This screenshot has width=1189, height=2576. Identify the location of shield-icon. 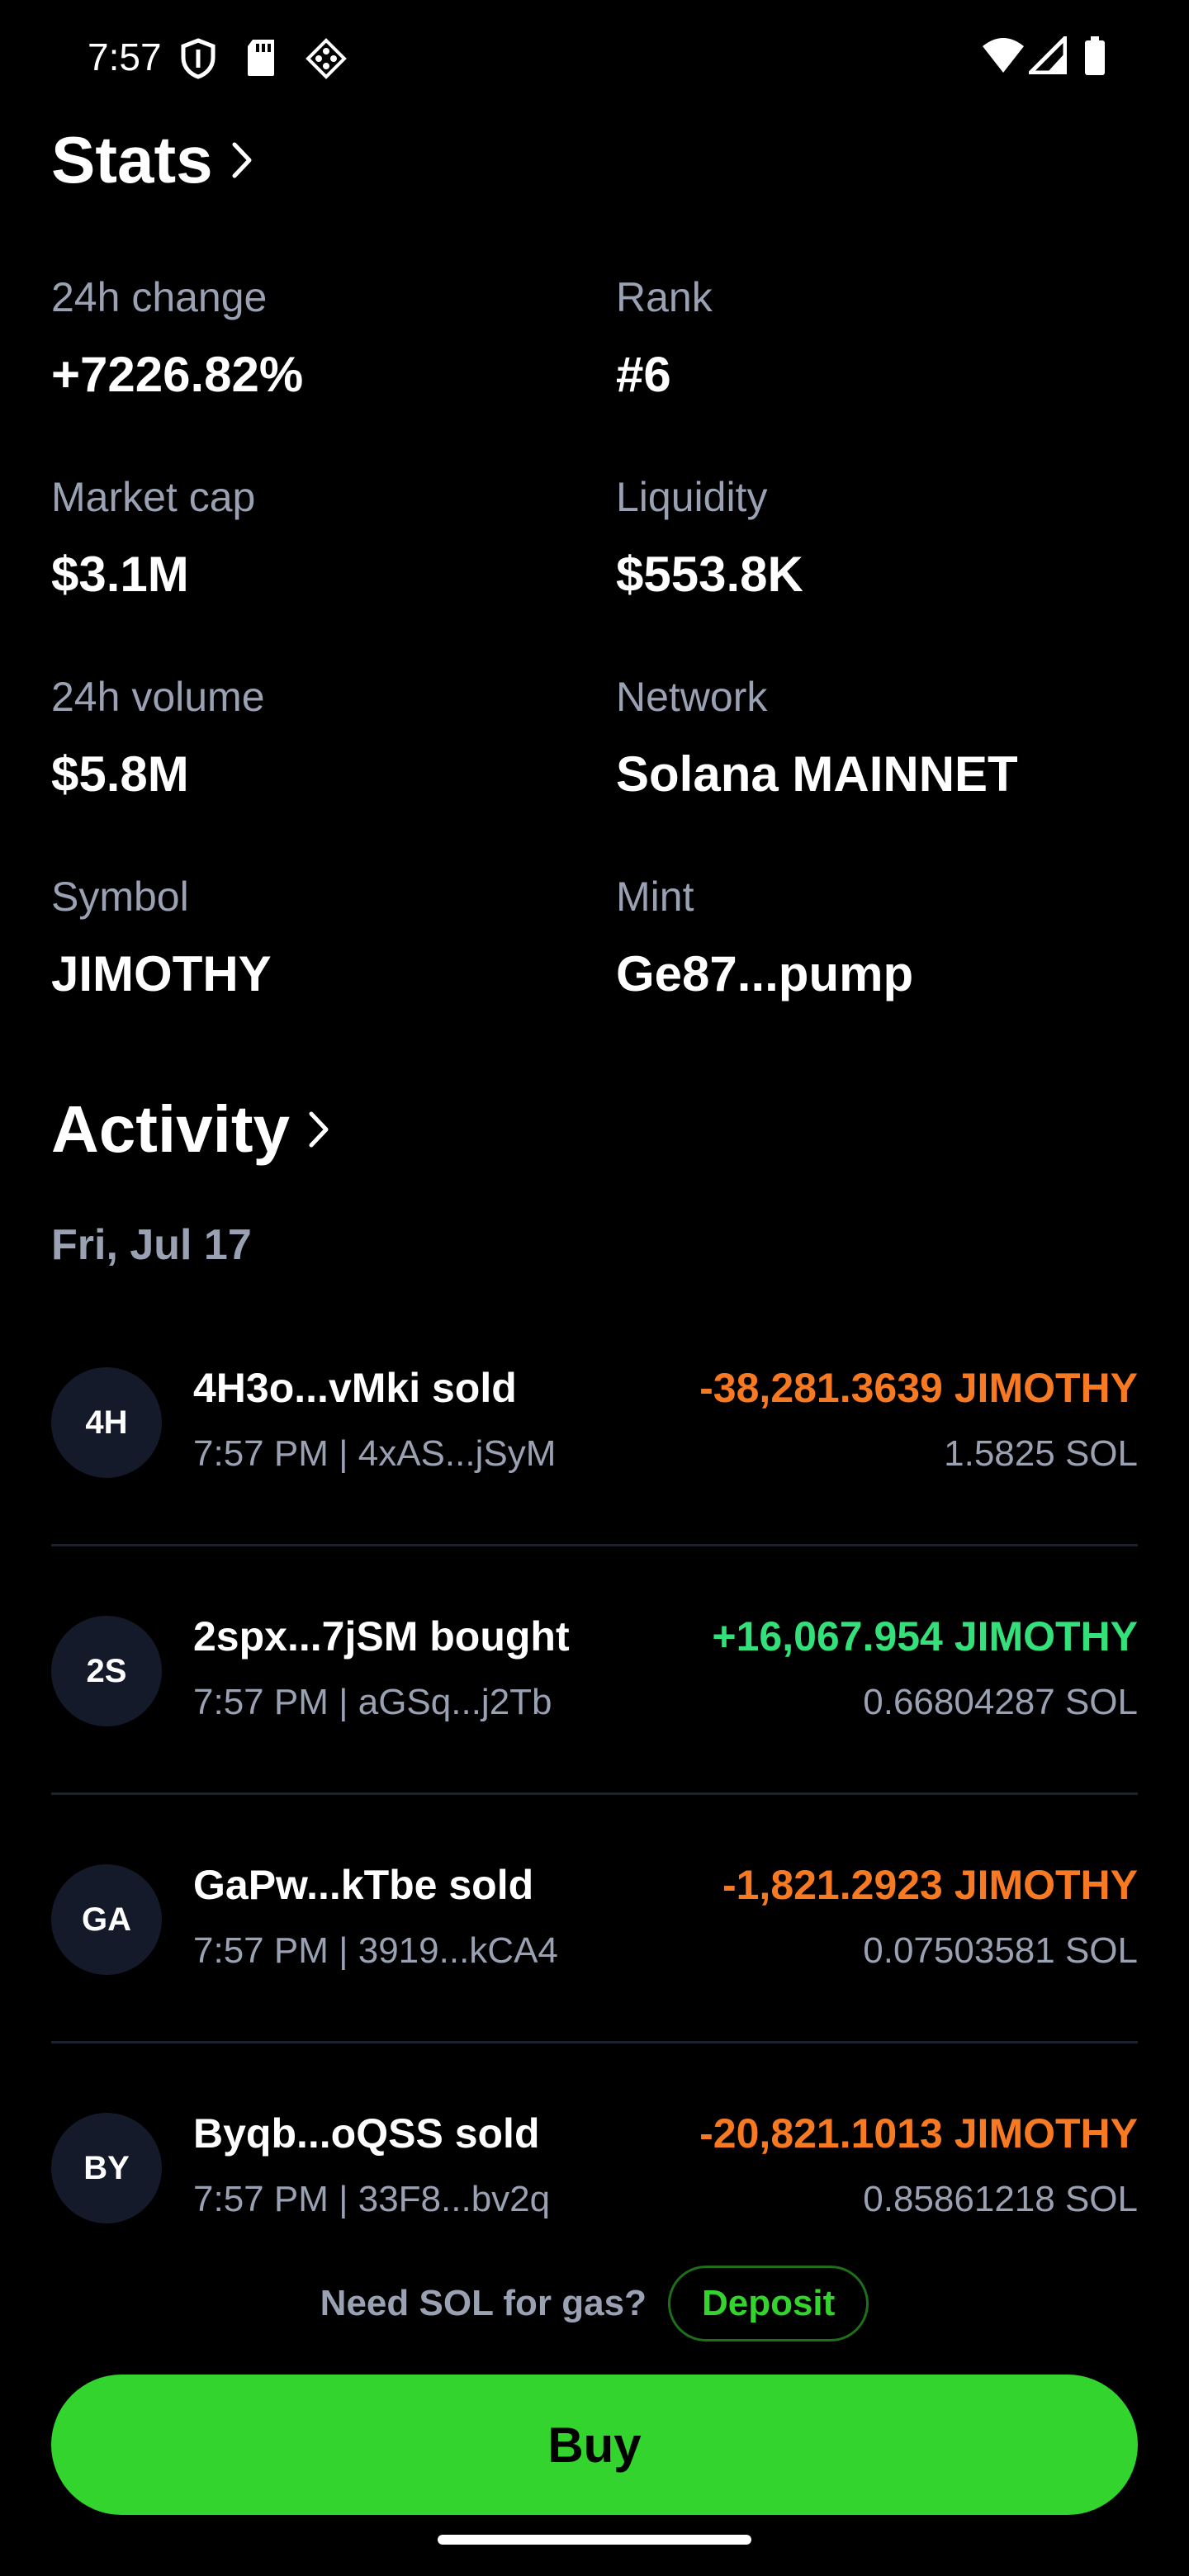
(198, 60).